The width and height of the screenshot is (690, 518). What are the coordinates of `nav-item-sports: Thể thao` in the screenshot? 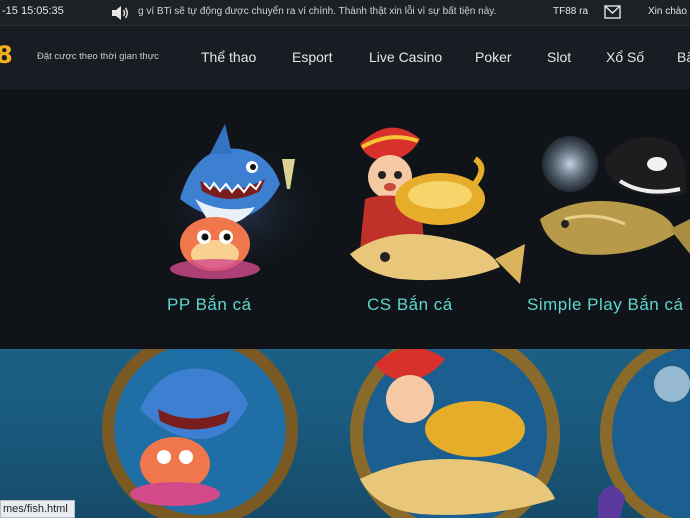 It's located at (228, 57).